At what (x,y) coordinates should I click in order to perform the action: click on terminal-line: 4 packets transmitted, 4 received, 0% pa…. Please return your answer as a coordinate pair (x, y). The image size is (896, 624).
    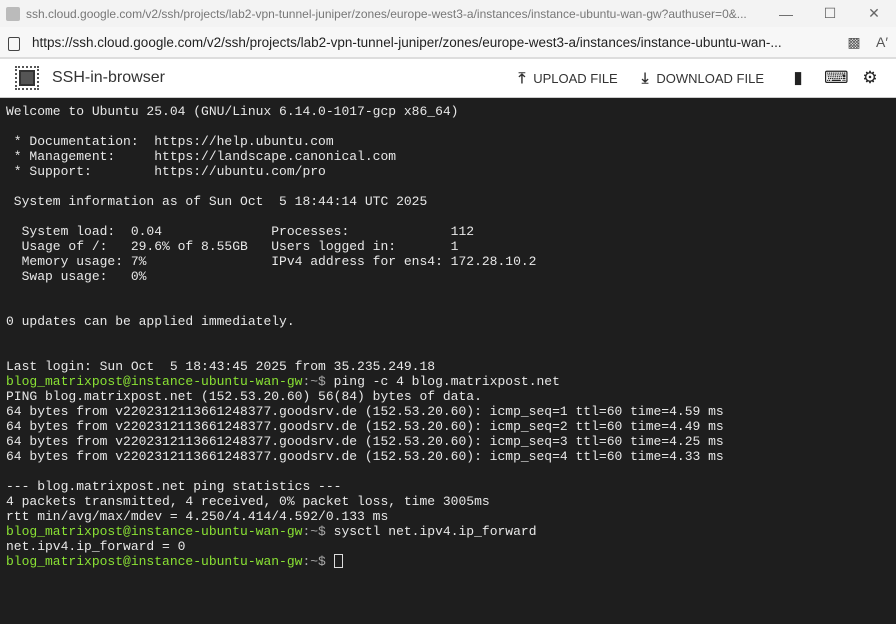
    Looking at the image, I should click on (248, 501).